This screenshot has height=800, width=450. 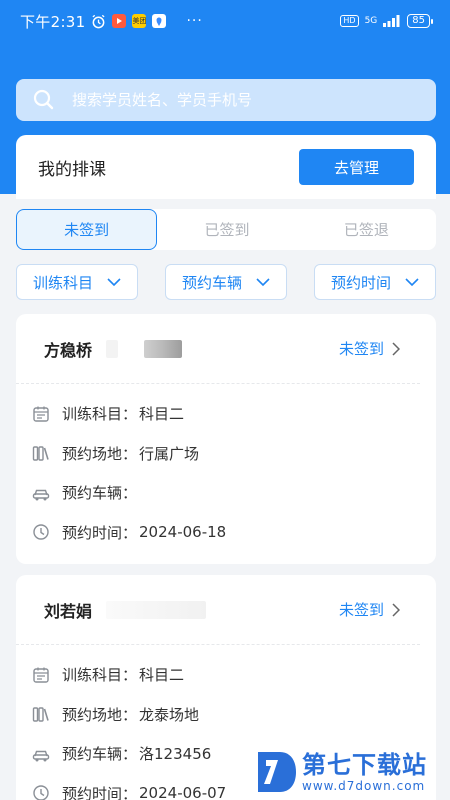 What do you see at coordinates (364, 765) in the screenshot?
I see `watermark-title: 第七下载站` at bounding box center [364, 765].